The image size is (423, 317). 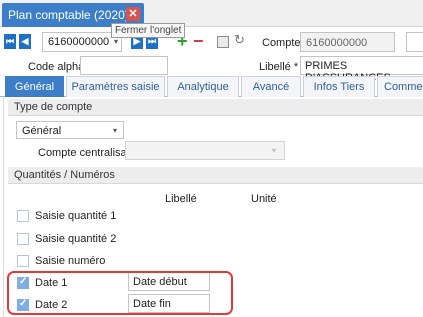 What do you see at coordinates (198, 41) in the screenshot?
I see `delete-record-icon: −` at bounding box center [198, 41].